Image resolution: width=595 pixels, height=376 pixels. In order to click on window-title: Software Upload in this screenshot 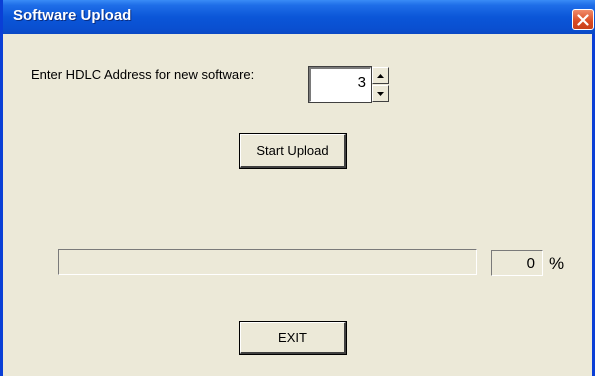, I will do `click(72, 15)`.